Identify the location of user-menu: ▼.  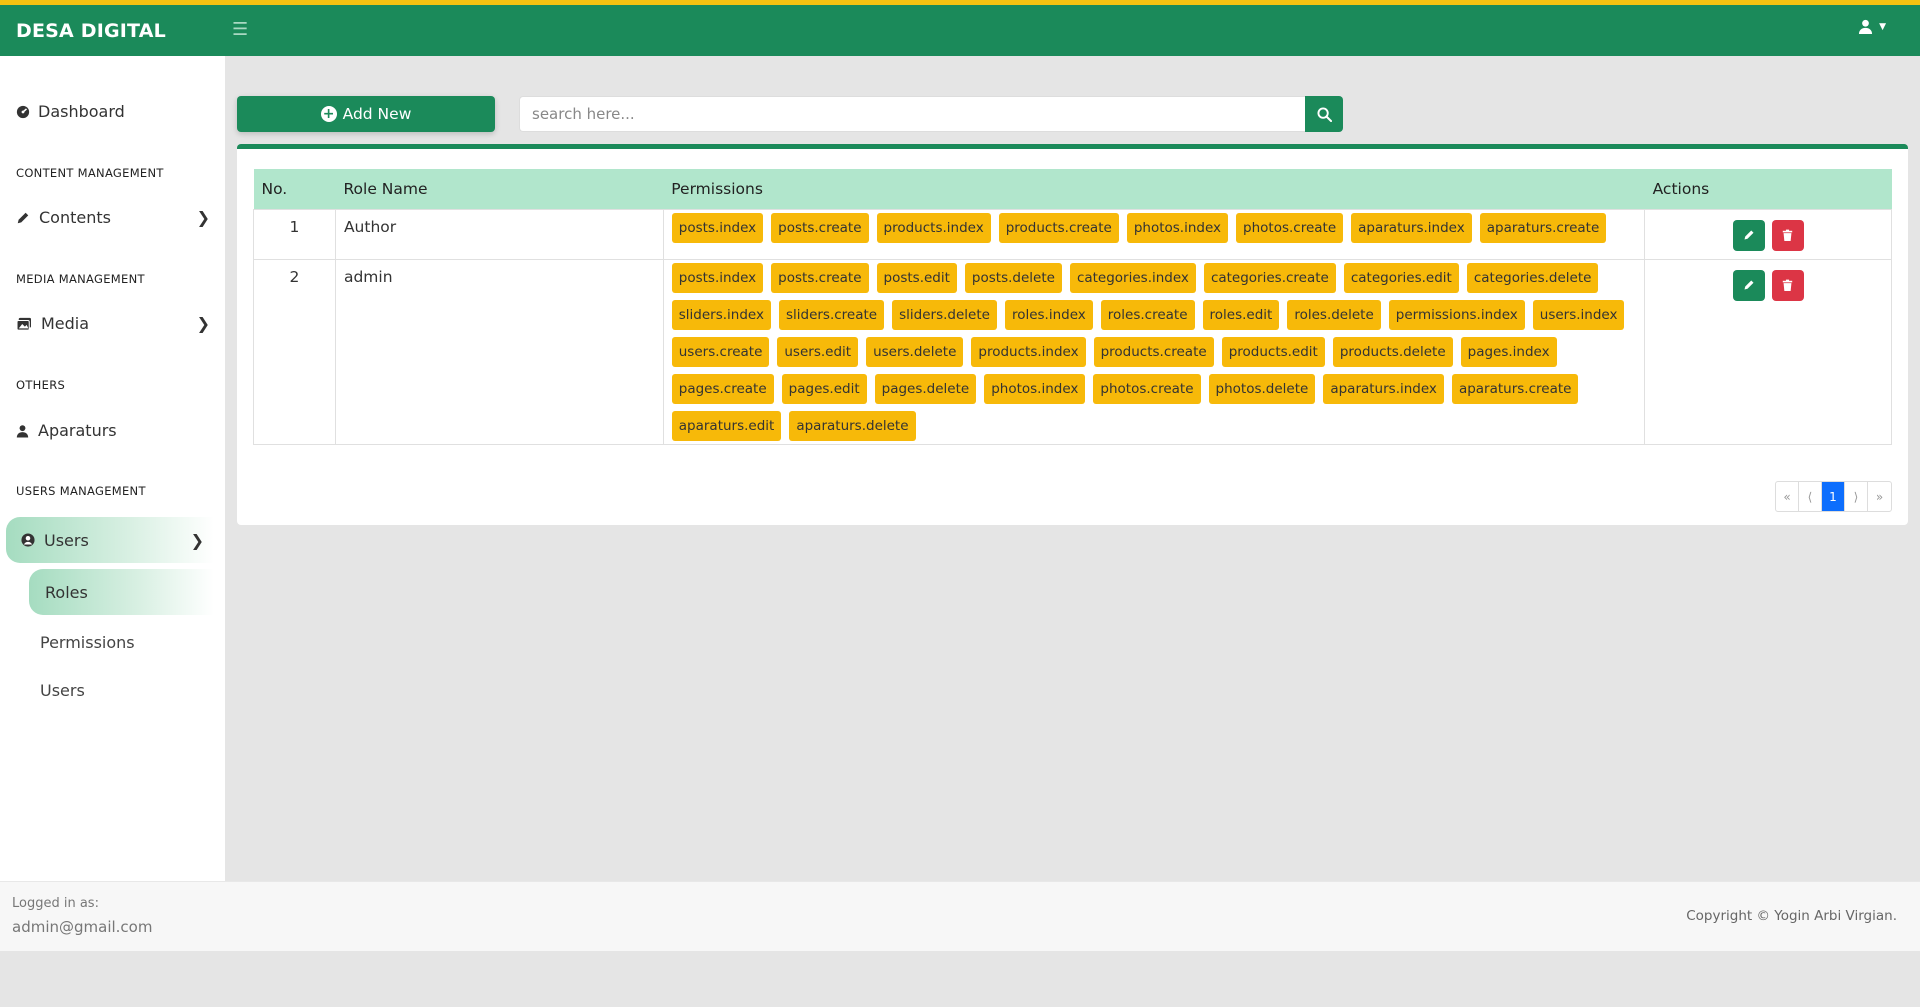
(1872, 26).